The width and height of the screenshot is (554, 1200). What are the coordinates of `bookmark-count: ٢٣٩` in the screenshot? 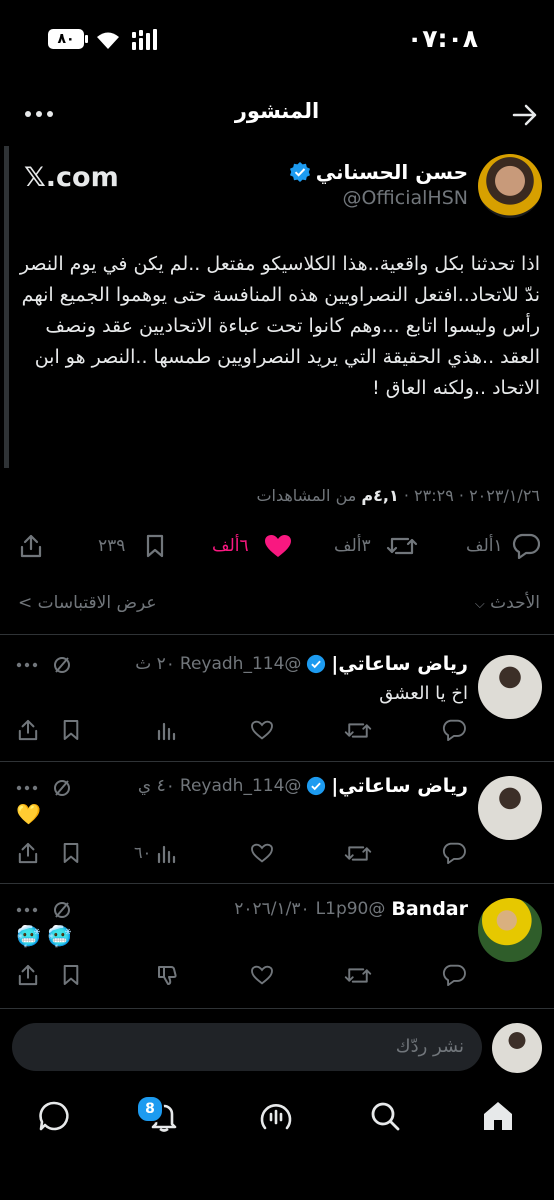 It's located at (112, 546).